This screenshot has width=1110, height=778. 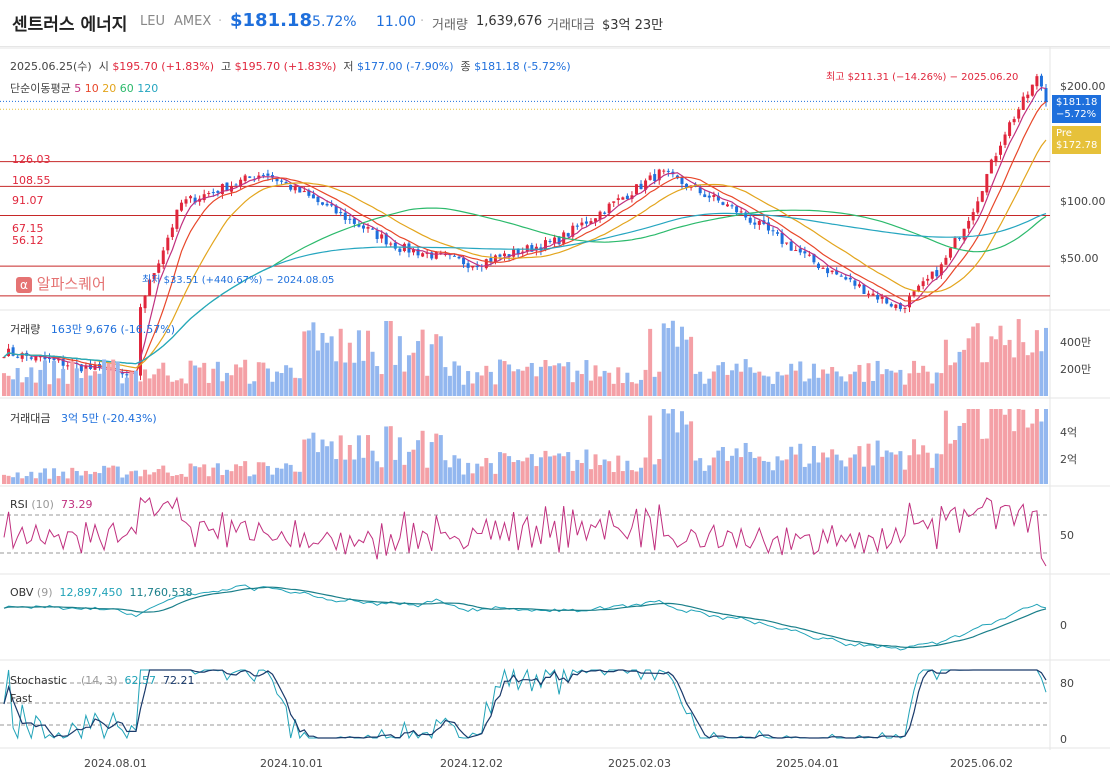 I want to click on volume-title: 거래량, so click(x=25, y=329).